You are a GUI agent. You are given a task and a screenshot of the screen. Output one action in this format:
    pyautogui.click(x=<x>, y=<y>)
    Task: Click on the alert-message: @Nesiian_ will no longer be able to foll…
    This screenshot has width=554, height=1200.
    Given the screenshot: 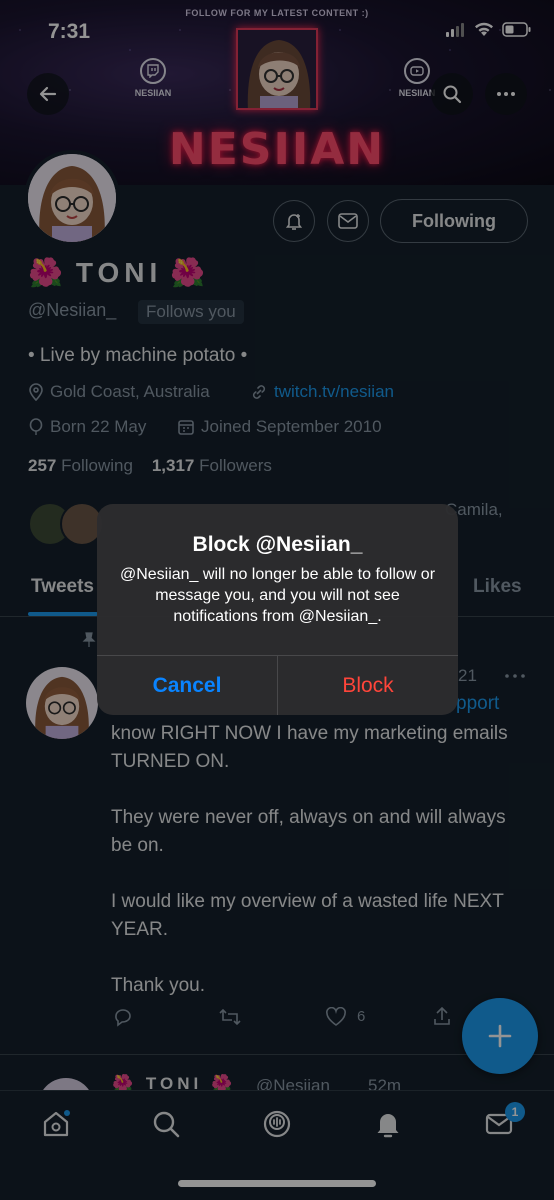 What is the action you would take?
    pyautogui.click(x=277, y=595)
    